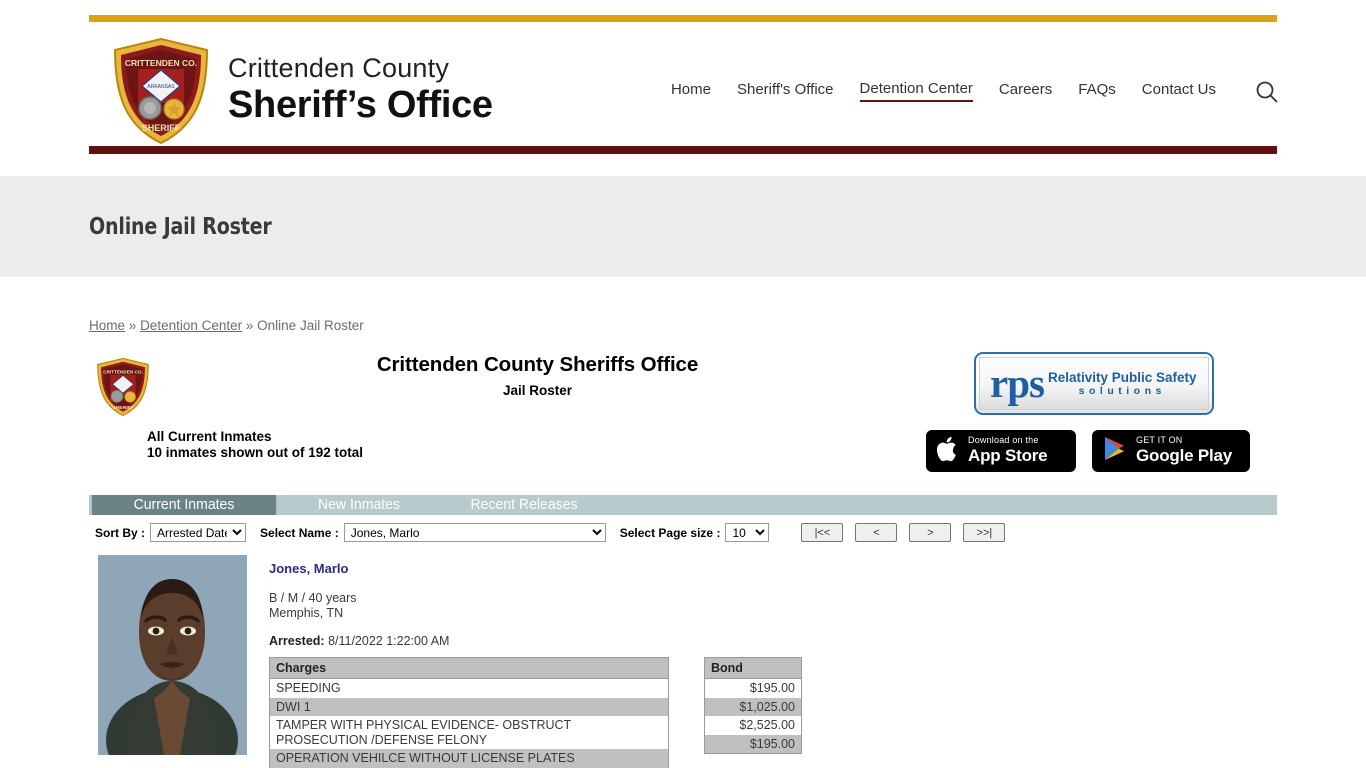 This screenshot has width=1366, height=768. What do you see at coordinates (1267, 92) in the screenshot?
I see `search-icon` at bounding box center [1267, 92].